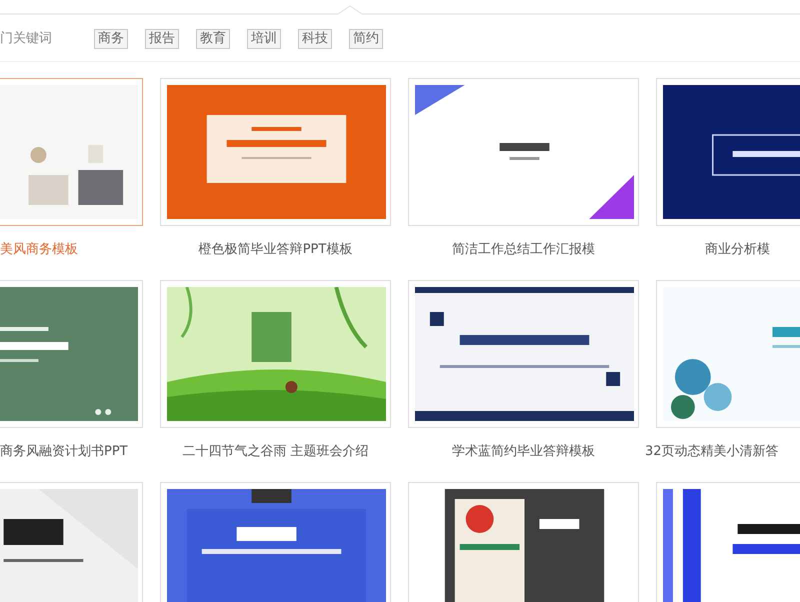 The width and height of the screenshot is (800, 602). I want to click on template-title: 二十四节气之谷雨 主题班会介绍, so click(275, 452).